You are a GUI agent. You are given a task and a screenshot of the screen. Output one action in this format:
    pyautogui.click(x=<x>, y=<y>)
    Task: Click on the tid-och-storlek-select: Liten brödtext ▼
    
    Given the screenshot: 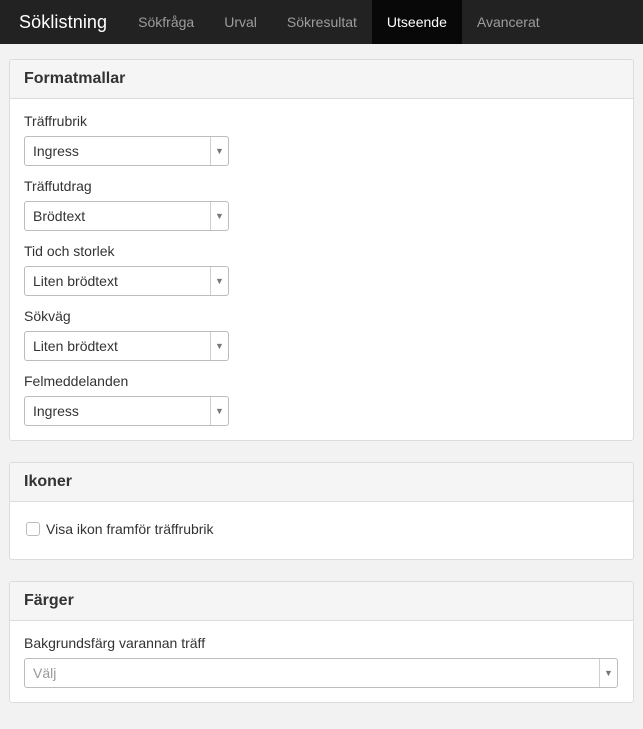 What is the action you would take?
    pyautogui.click(x=126, y=281)
    